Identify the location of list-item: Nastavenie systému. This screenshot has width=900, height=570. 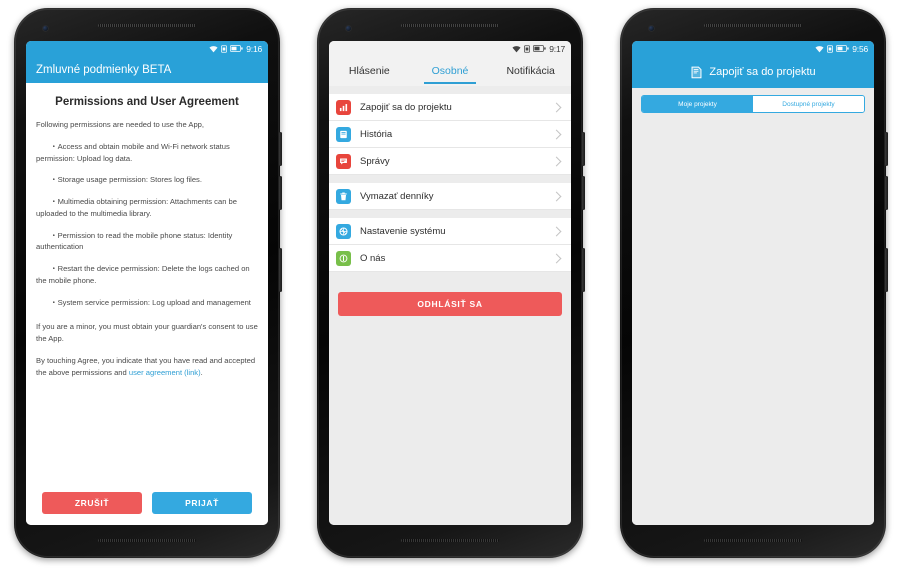
(450, 231).